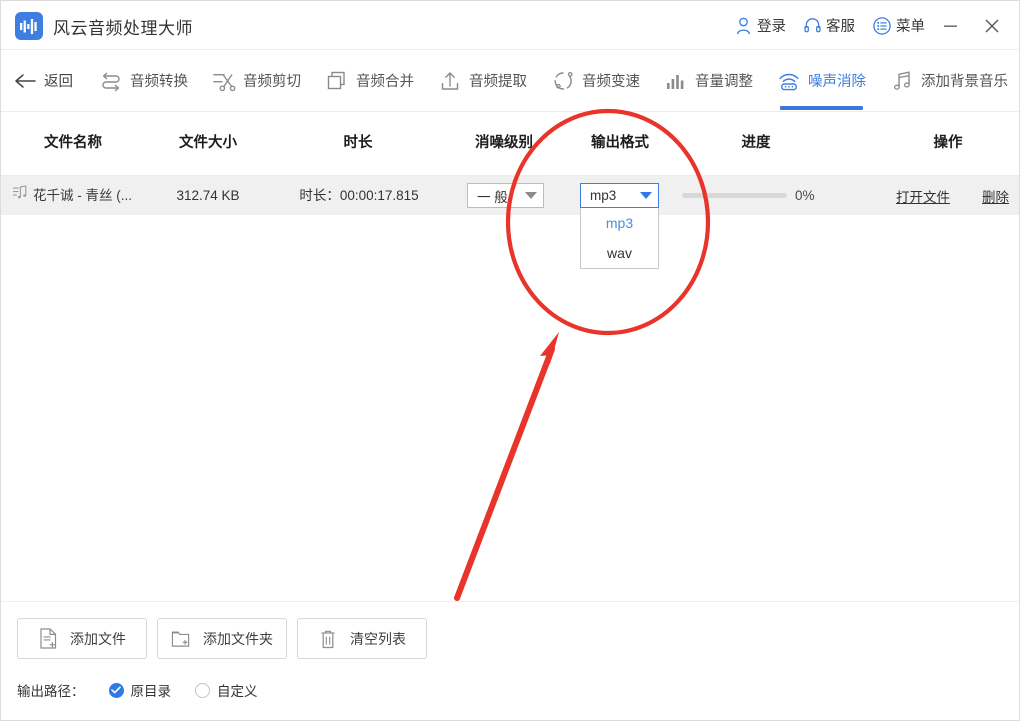 This screenshot has height=721, width=1020. I want to click on close-button, so click(992, 26).